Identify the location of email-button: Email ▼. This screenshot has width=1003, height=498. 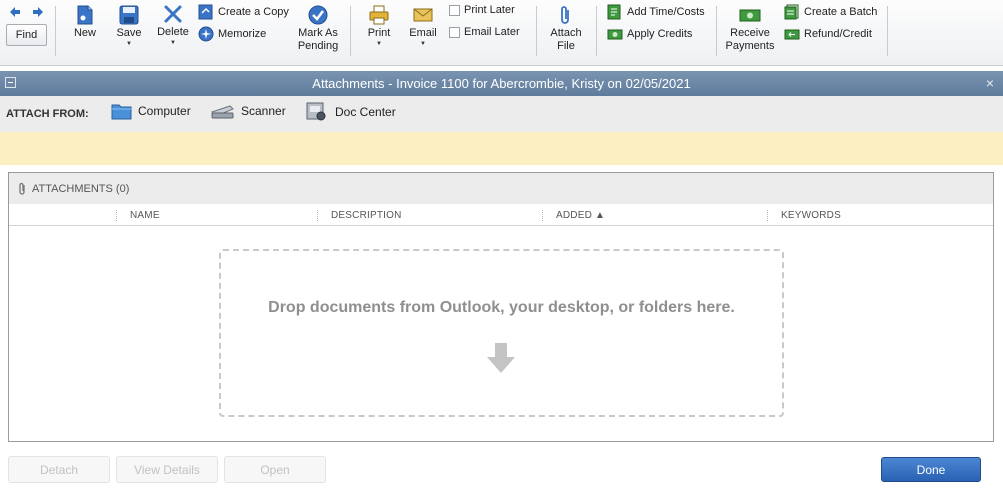
(423, 26).